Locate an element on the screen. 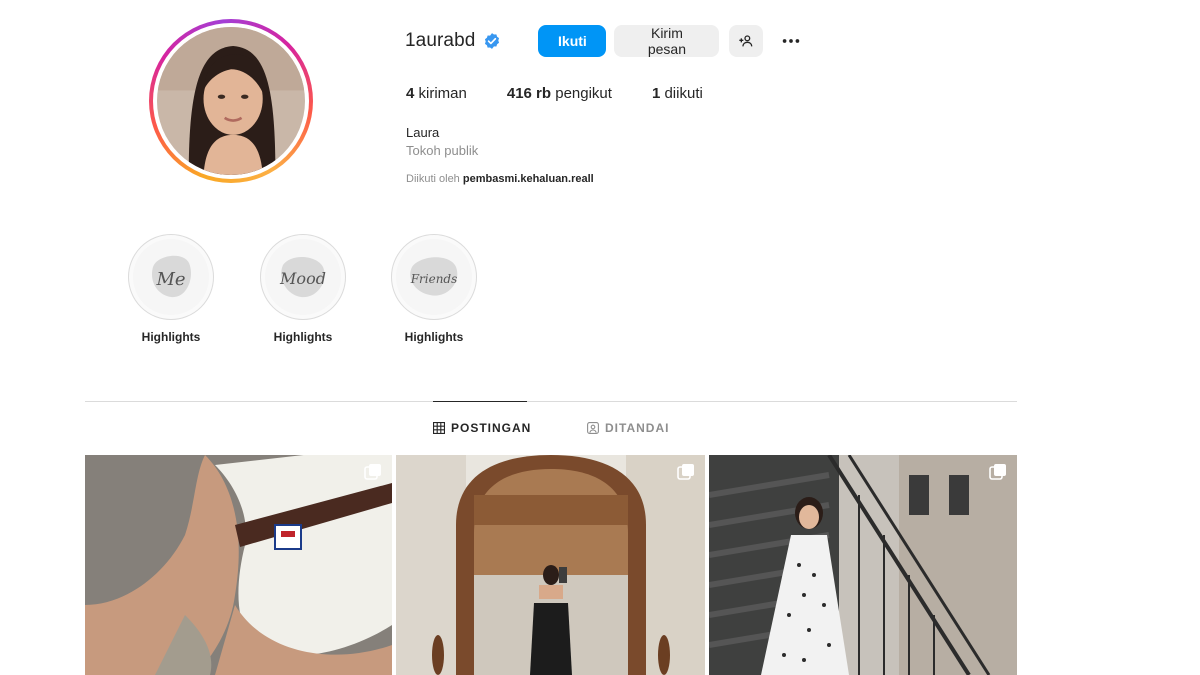  highlight-me: Me Highlights is located at coordinates (171, 289).